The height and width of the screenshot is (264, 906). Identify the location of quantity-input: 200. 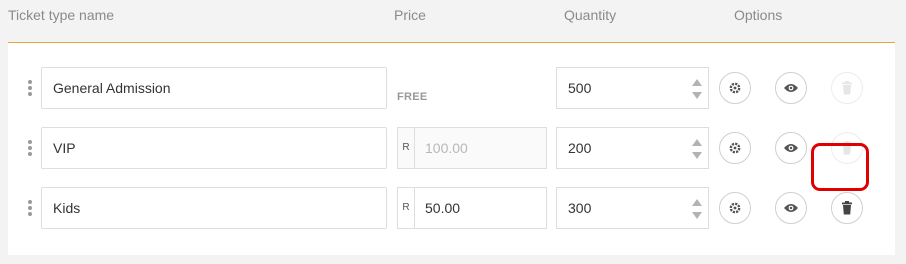
(632, 148).